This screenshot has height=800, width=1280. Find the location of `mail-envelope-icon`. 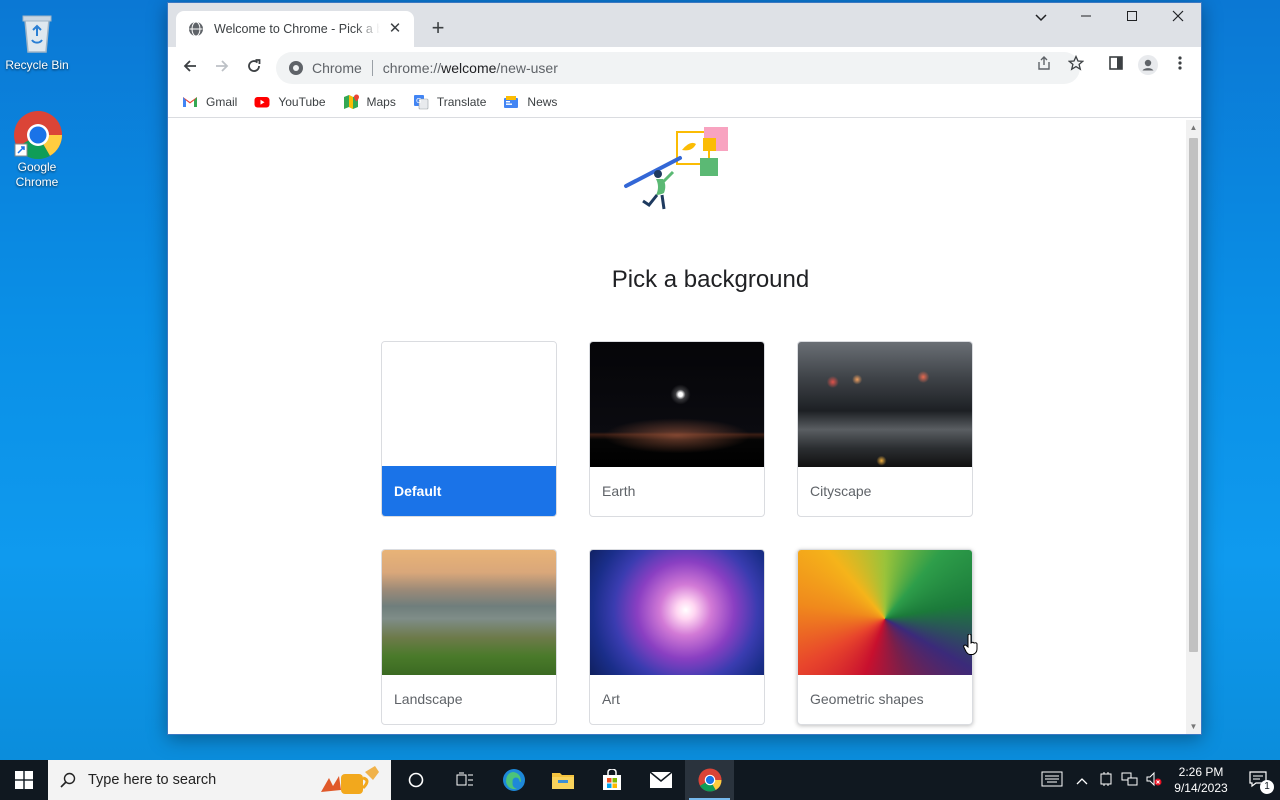

mail-envelope-icon is located at coordinates (660, 779).